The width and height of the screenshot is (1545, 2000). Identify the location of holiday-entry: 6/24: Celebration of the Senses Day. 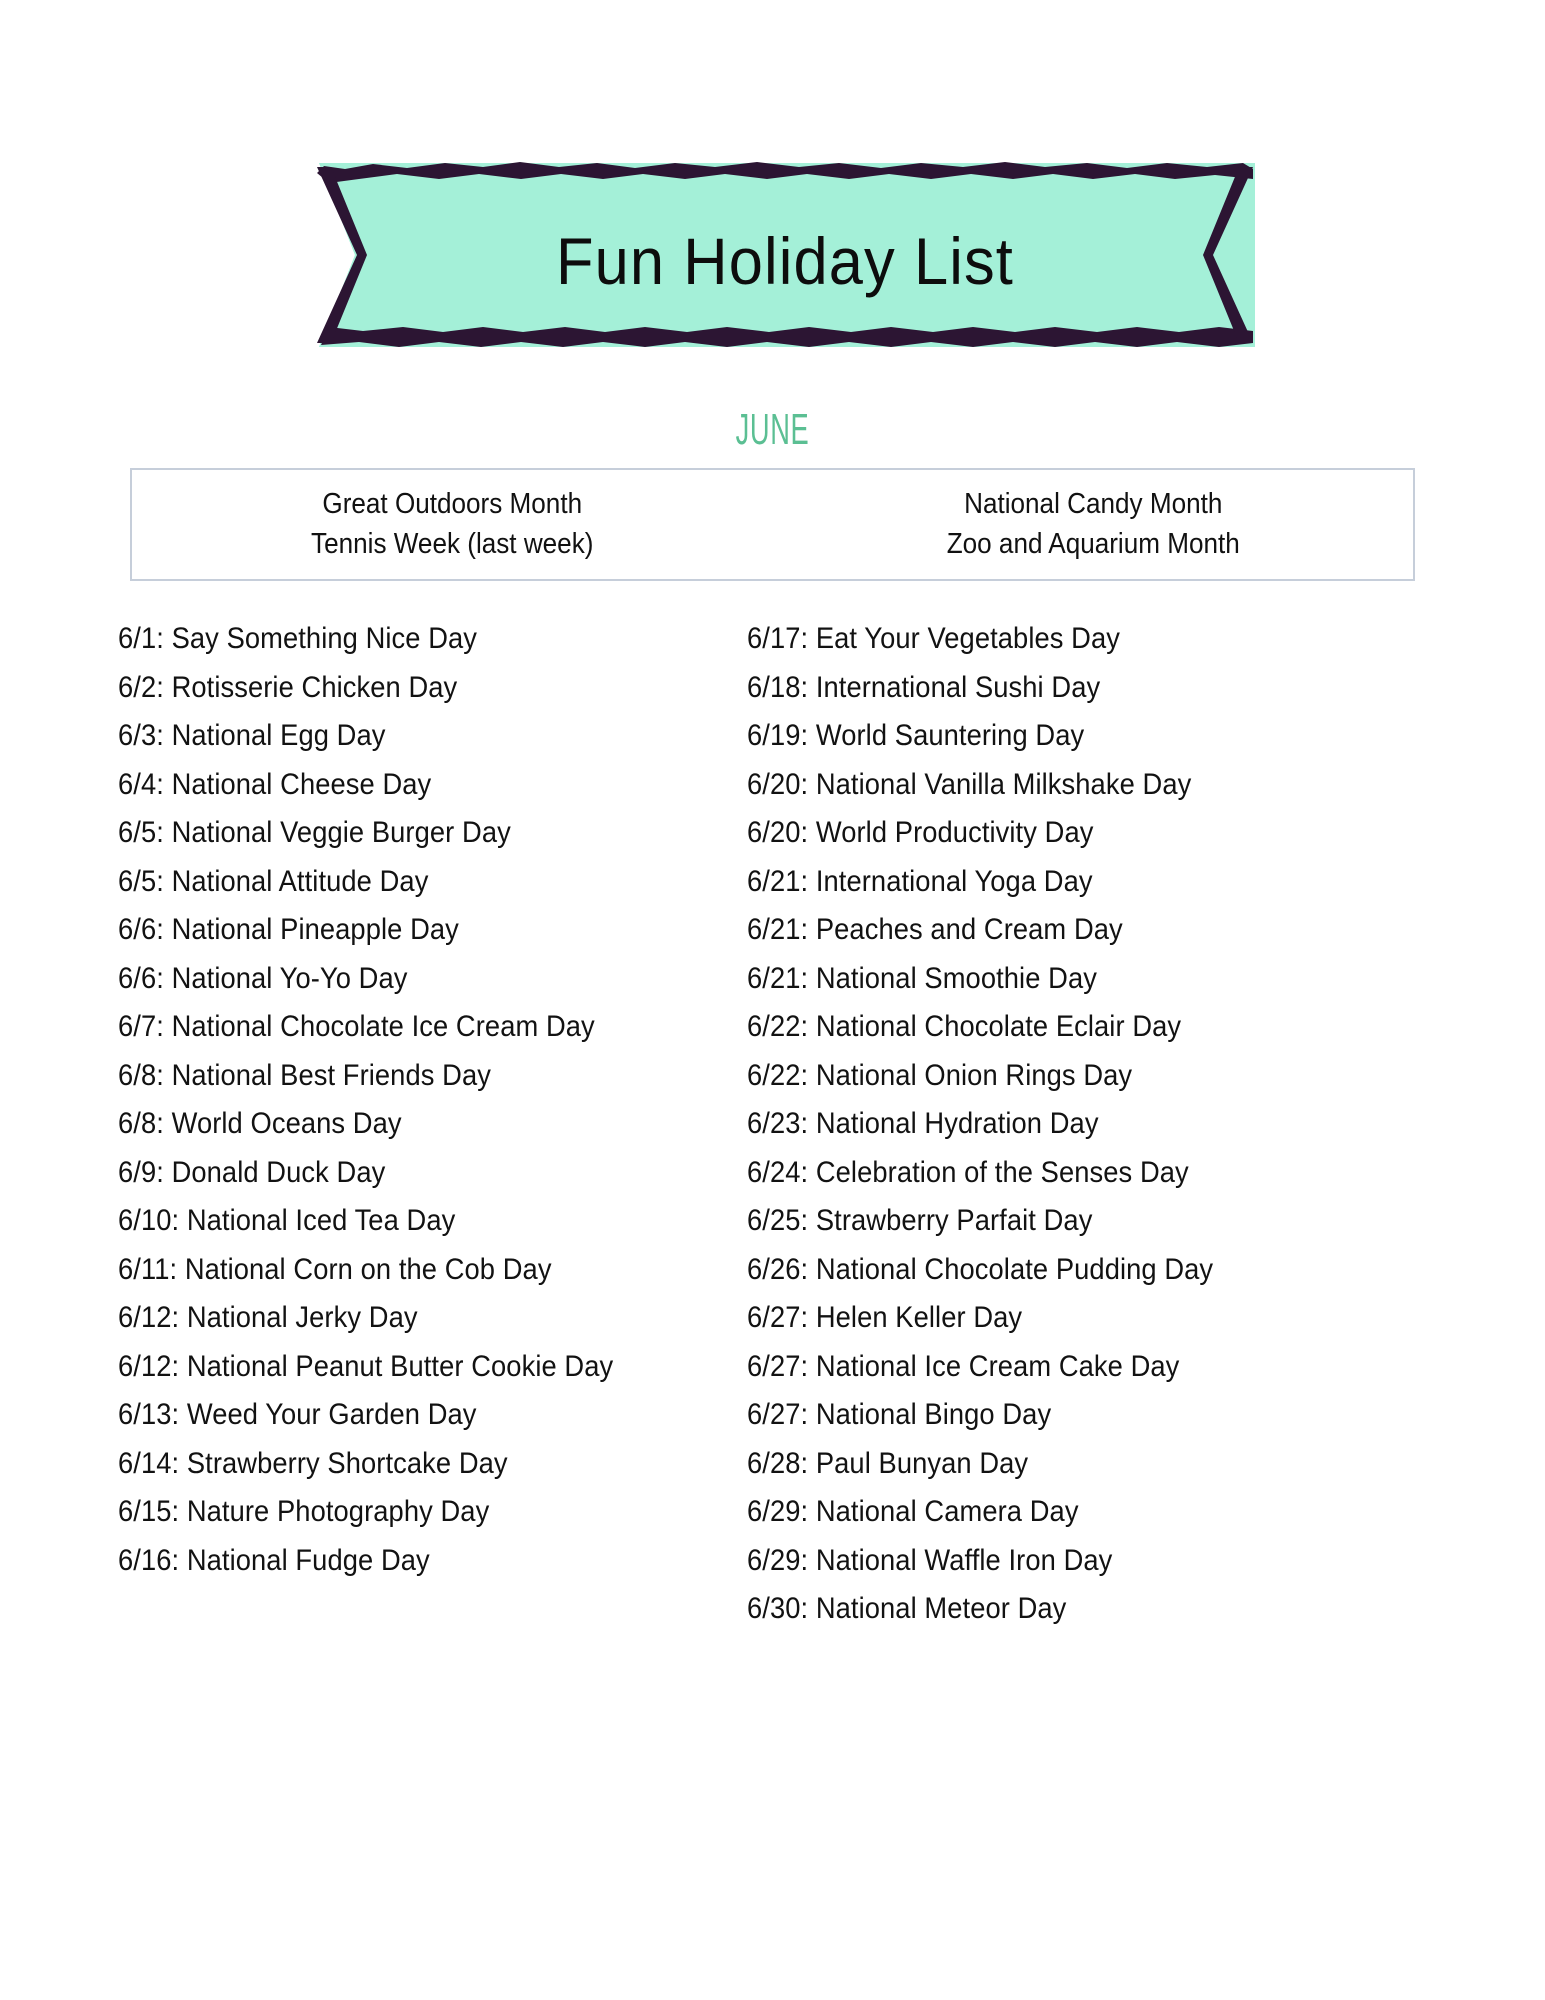
(968, 1172).